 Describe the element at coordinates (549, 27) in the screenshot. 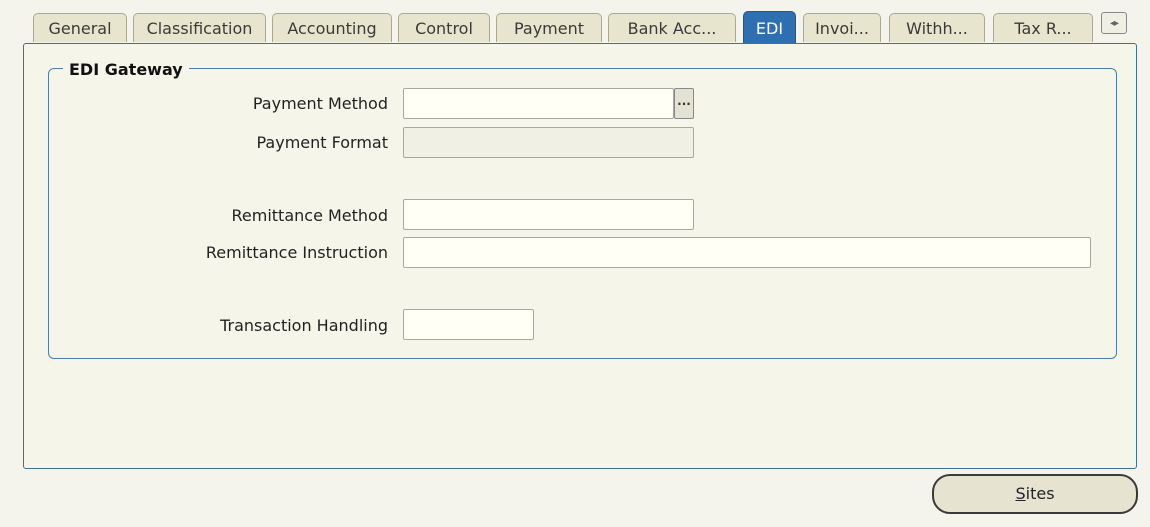

I see `tab-payment: Payment` at that location.